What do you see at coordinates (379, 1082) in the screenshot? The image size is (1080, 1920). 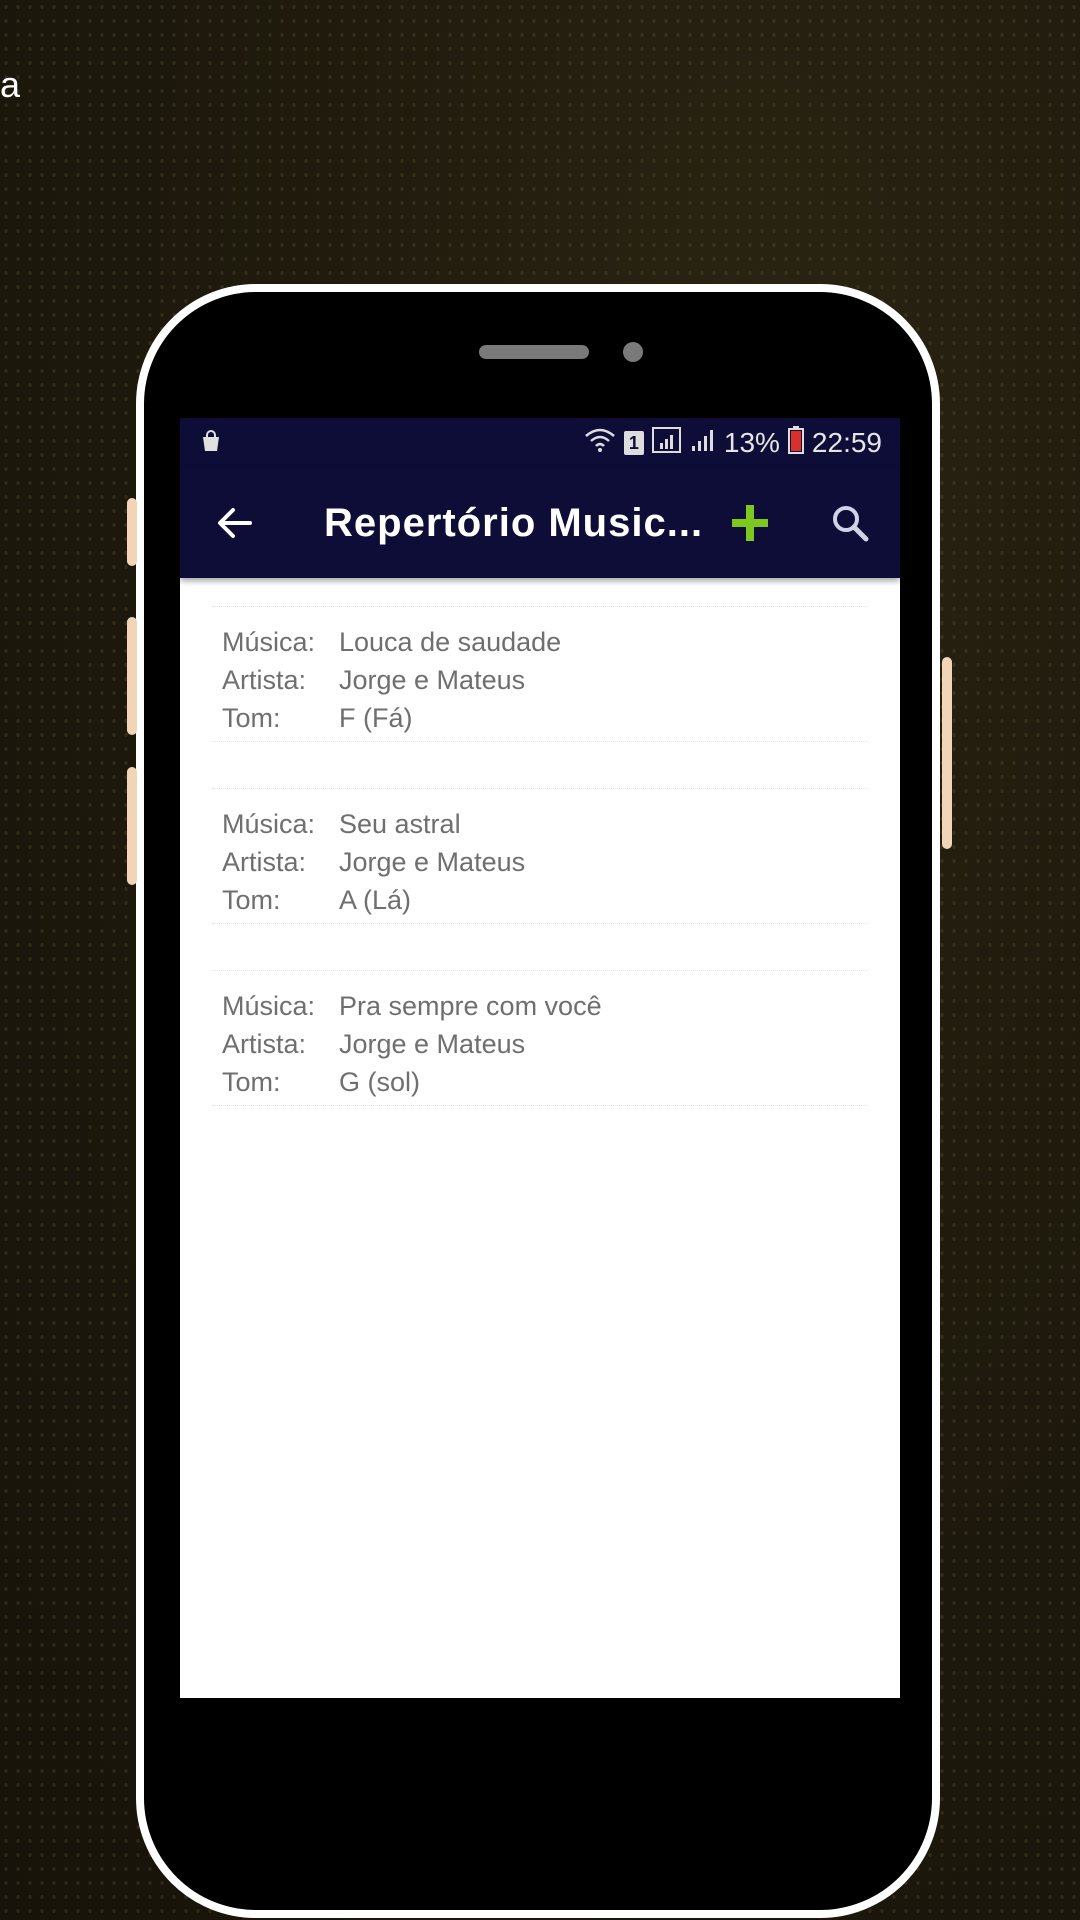 I see `key-value: G (sol)` at bounding box center [379, 1082].